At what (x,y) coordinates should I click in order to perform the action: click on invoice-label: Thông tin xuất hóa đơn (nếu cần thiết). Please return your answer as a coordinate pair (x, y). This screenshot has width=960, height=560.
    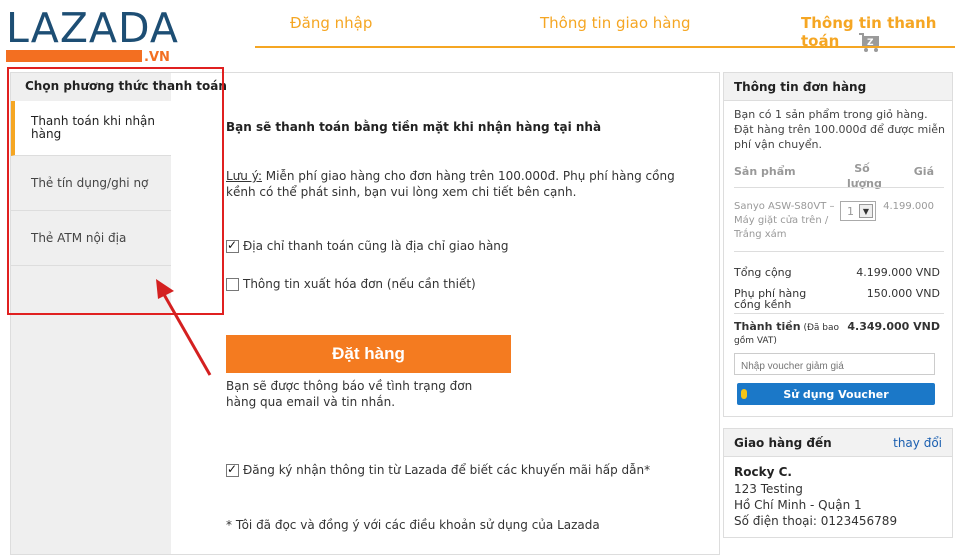
    Looking at the image, I should click on (359, 284).